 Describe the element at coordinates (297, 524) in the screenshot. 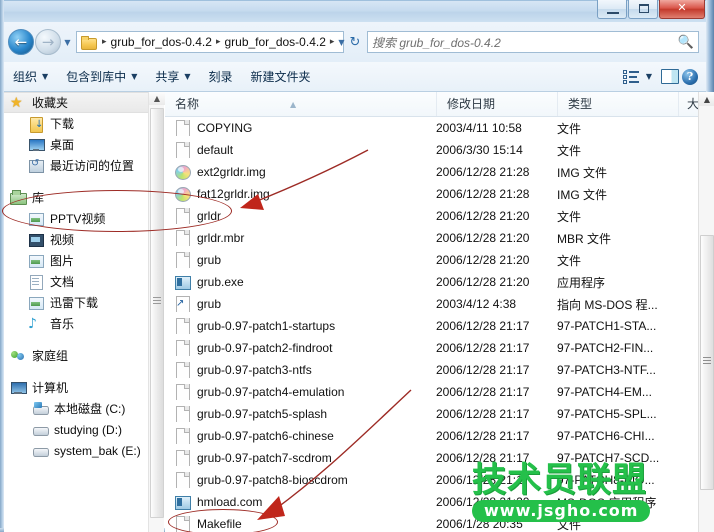

I see `file-name-cell: Makefile` at that location.